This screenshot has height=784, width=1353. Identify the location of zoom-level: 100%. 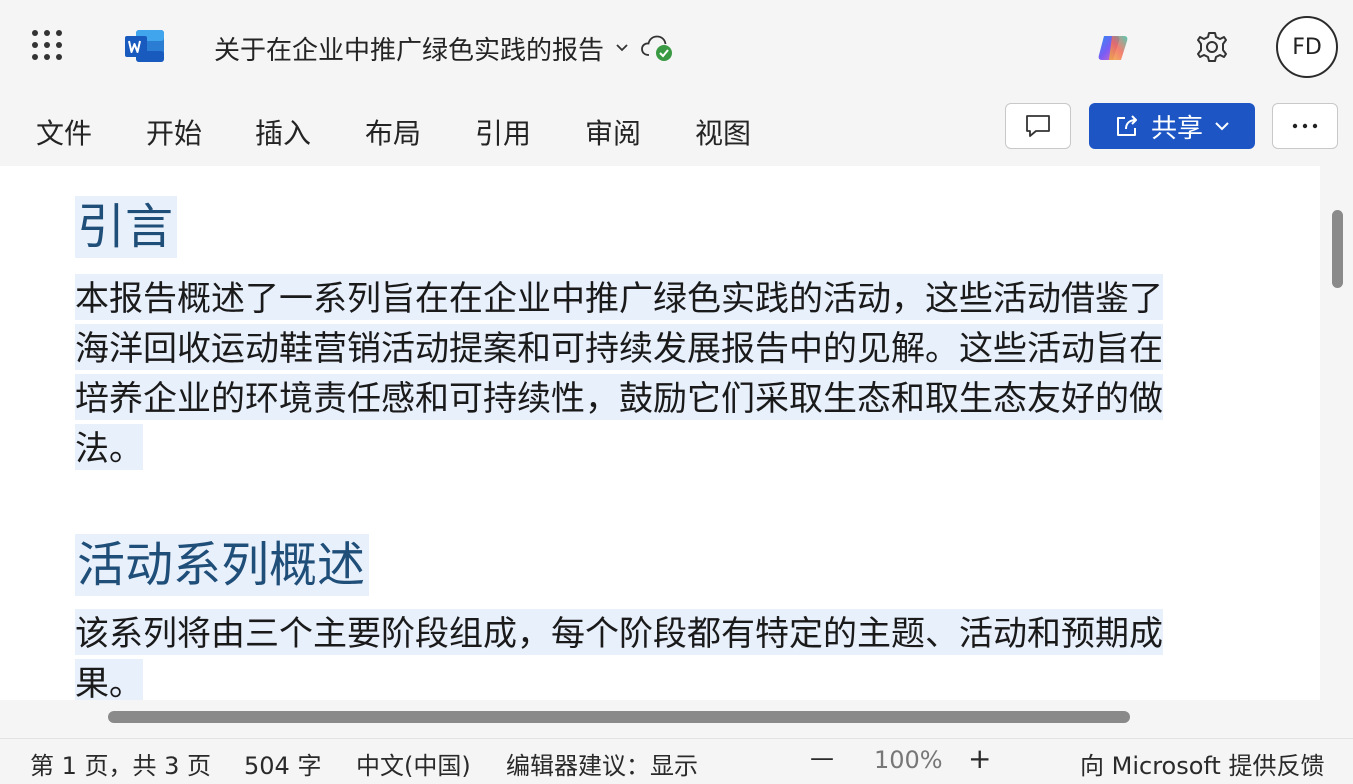
(908, 760).